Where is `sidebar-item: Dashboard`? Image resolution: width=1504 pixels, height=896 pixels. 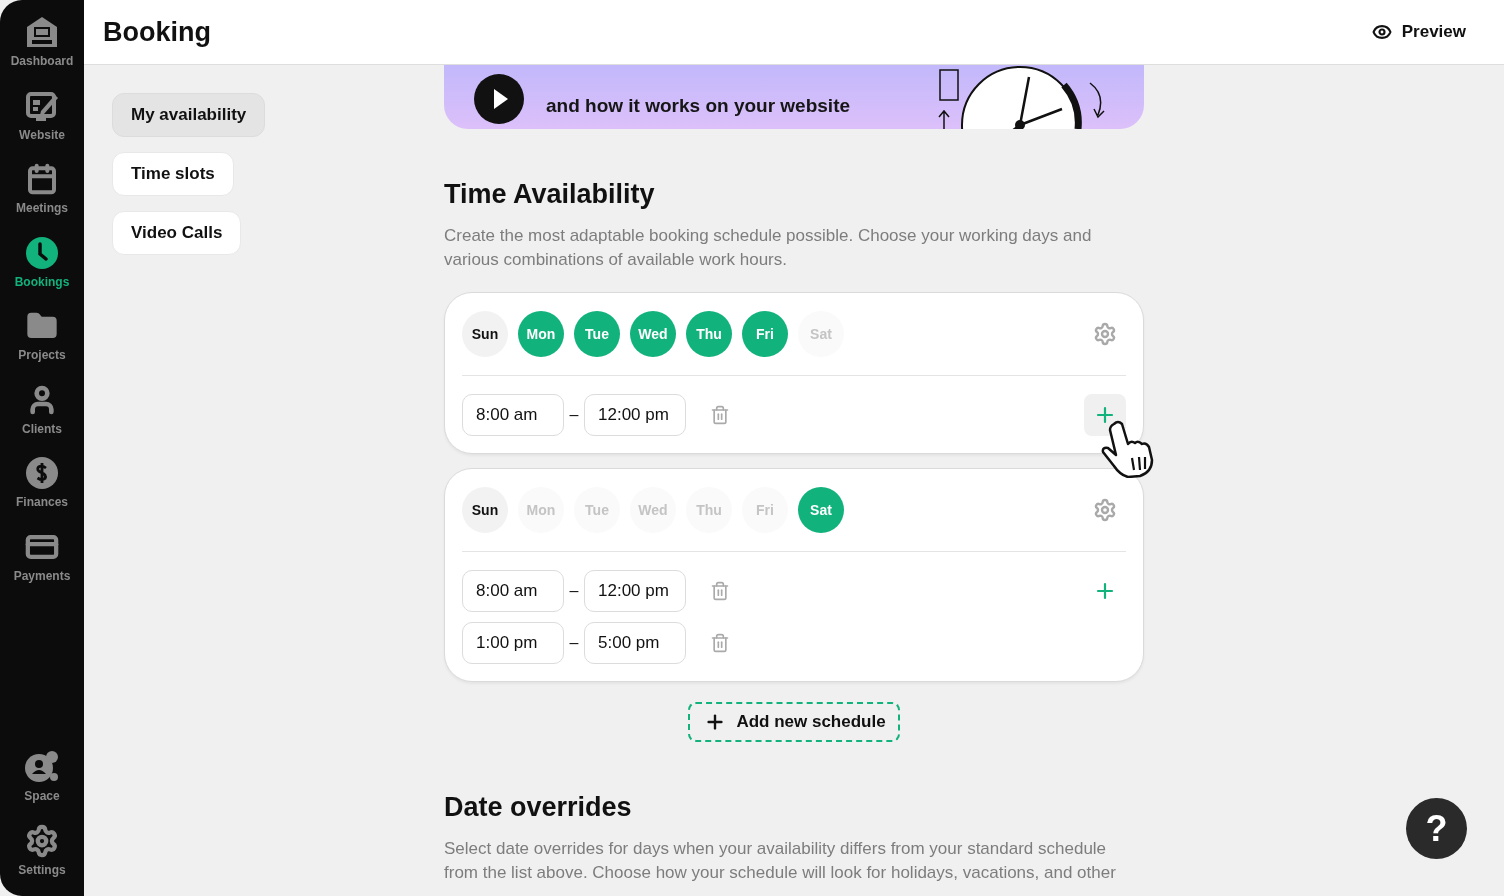
sidebar-item: Dashboard is located at coordinates (42, 51).